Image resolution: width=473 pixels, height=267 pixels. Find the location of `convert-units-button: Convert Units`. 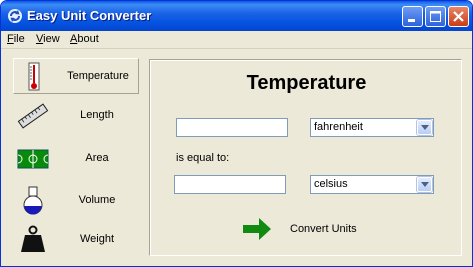

convert-units-button: Convert Units is located at coordinates (307, 229).